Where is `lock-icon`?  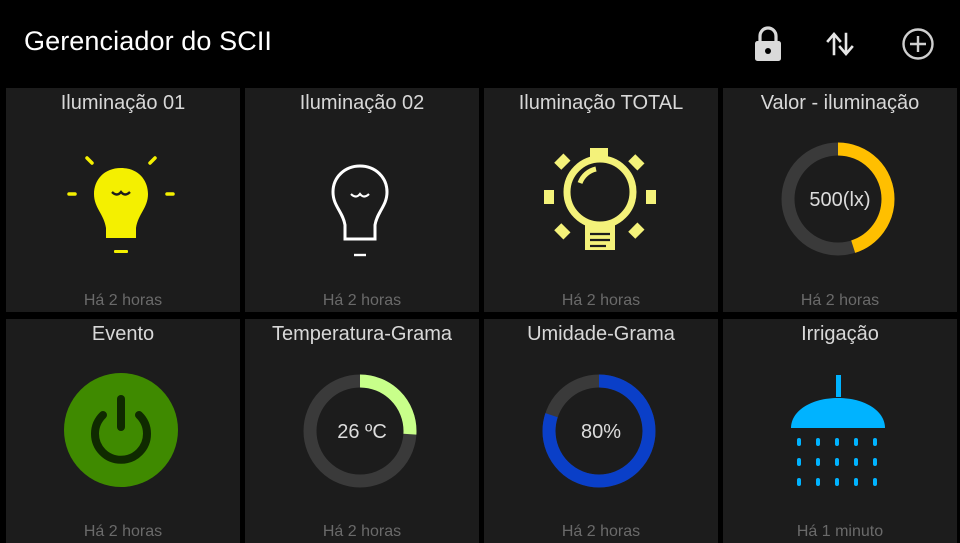 lock-icon is located at coordinates (768, 43).